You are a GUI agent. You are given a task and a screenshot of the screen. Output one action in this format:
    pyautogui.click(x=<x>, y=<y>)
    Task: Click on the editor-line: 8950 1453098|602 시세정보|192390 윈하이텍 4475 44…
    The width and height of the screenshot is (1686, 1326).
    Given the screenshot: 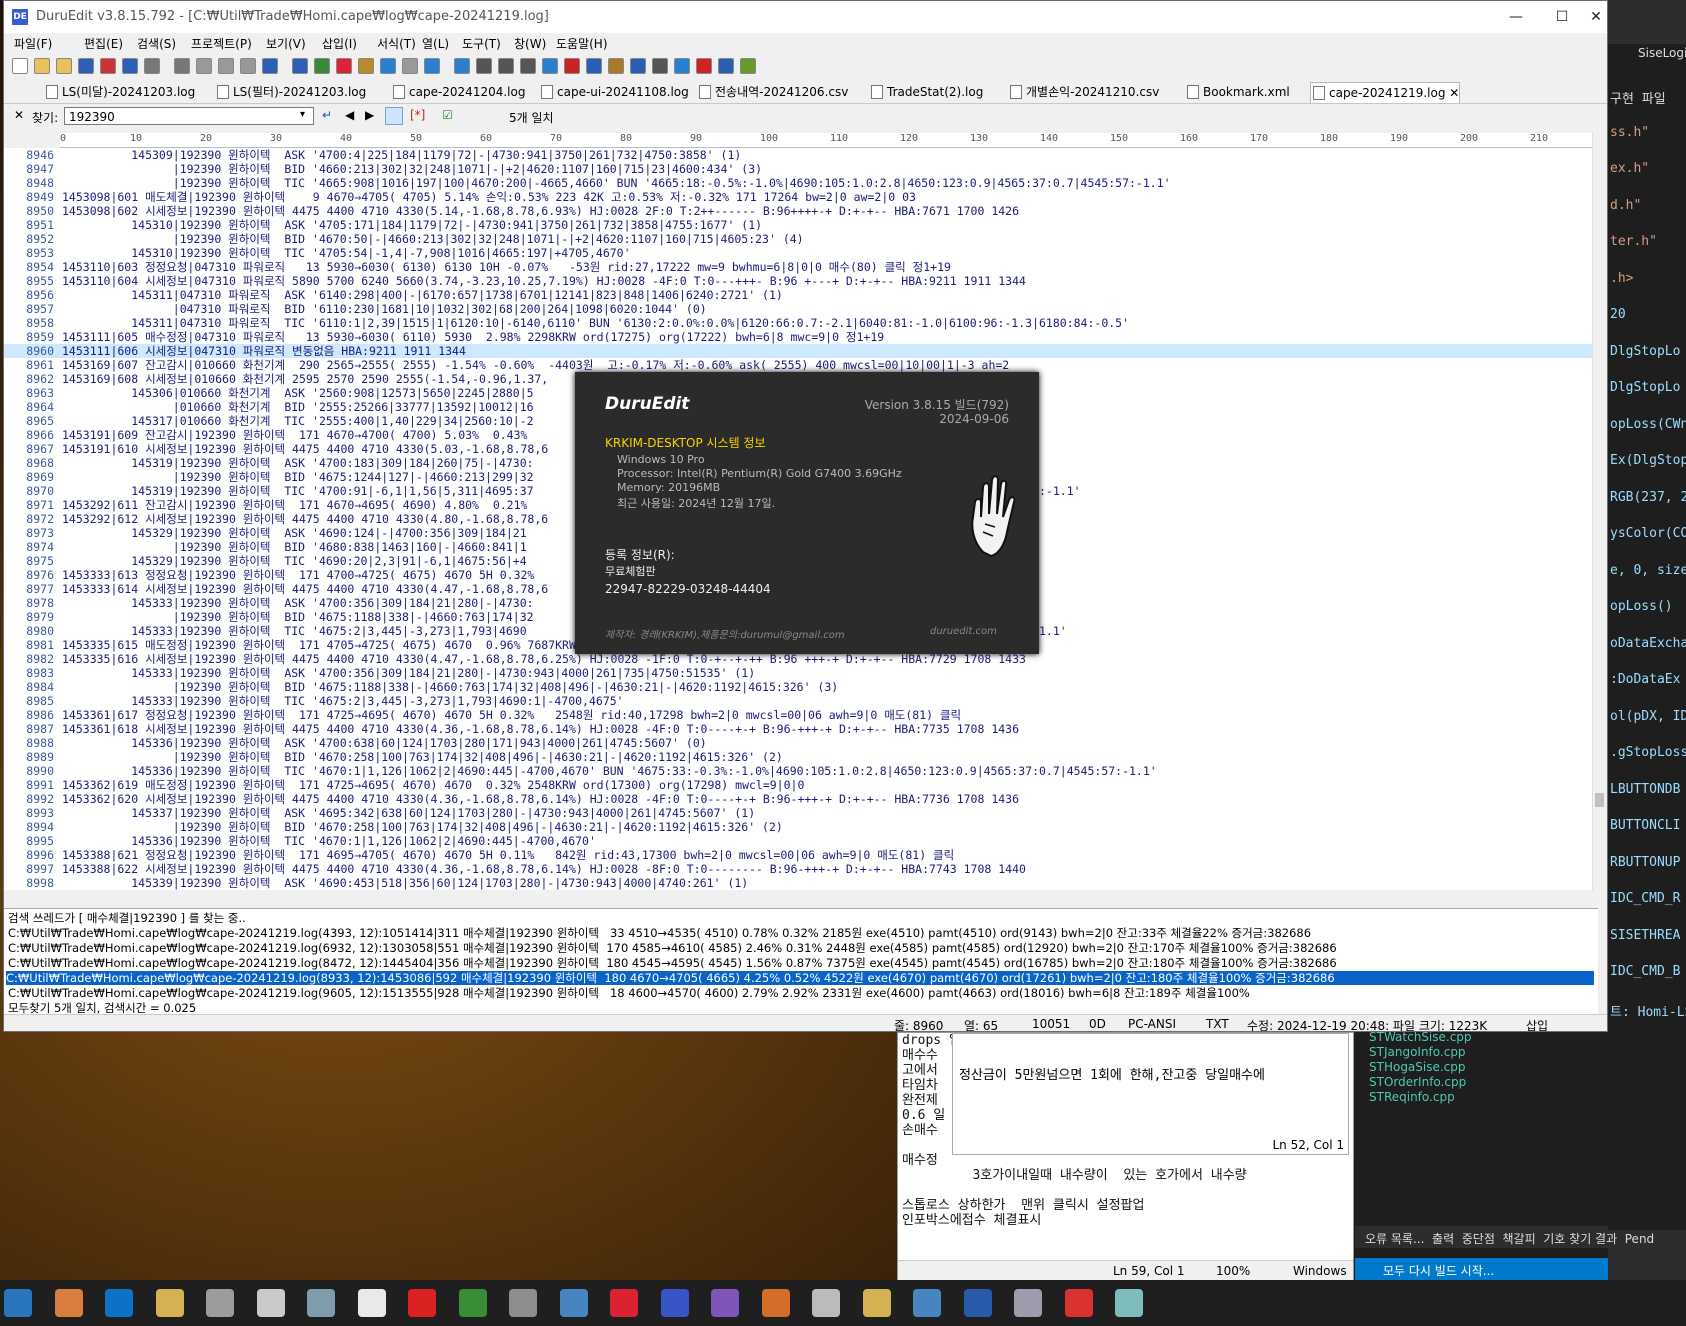 What is the action you would take?
    pyautogui.click(x=801, y=211)
    